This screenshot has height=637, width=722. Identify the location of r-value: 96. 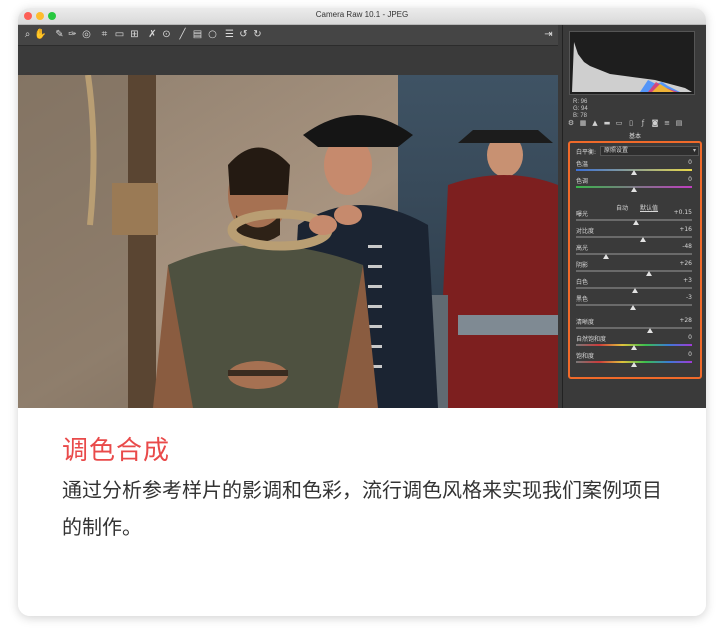
(584, 102).